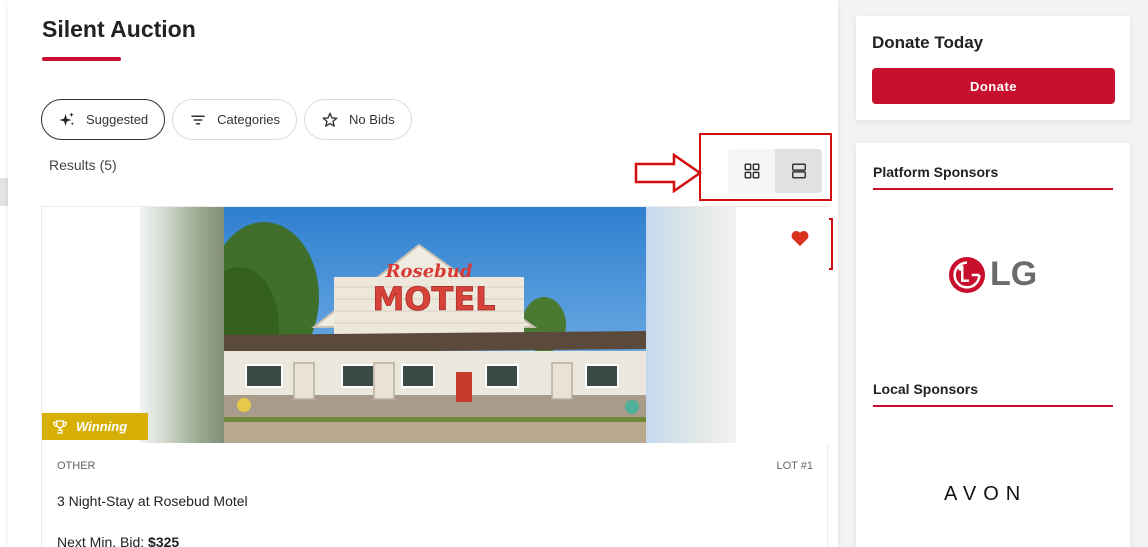 The image size is (1148, 547). I want to click on filter-chip-label: No Bids, so click(372, 119).